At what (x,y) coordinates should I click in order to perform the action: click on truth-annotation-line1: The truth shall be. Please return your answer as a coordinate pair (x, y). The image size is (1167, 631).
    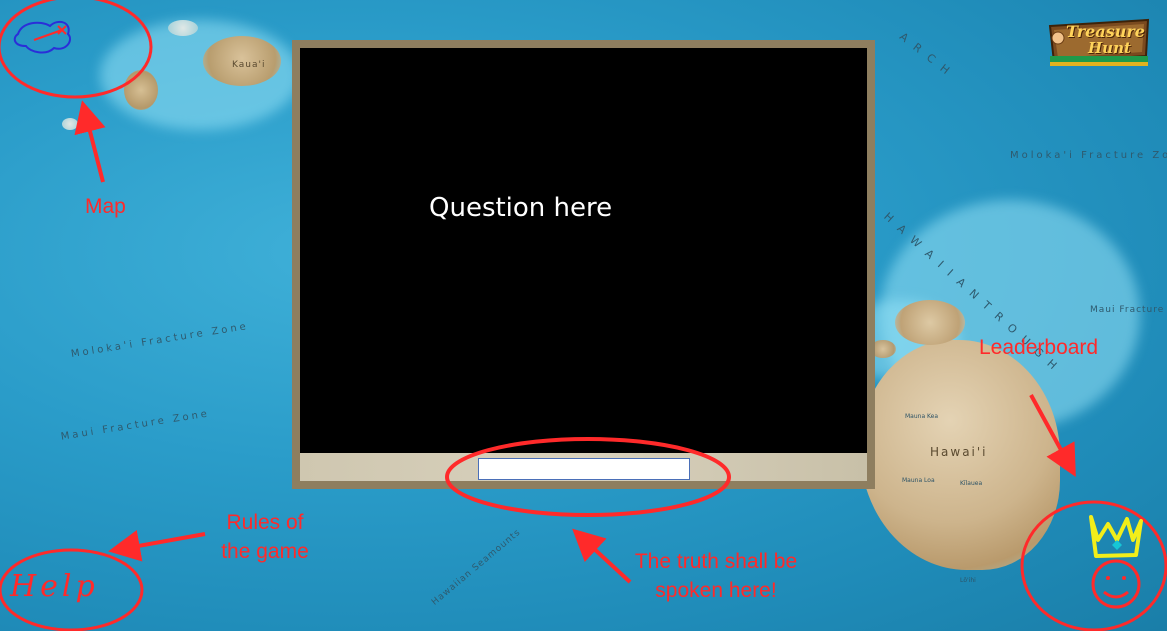
    Looking at the image, I should click on (716, 561).